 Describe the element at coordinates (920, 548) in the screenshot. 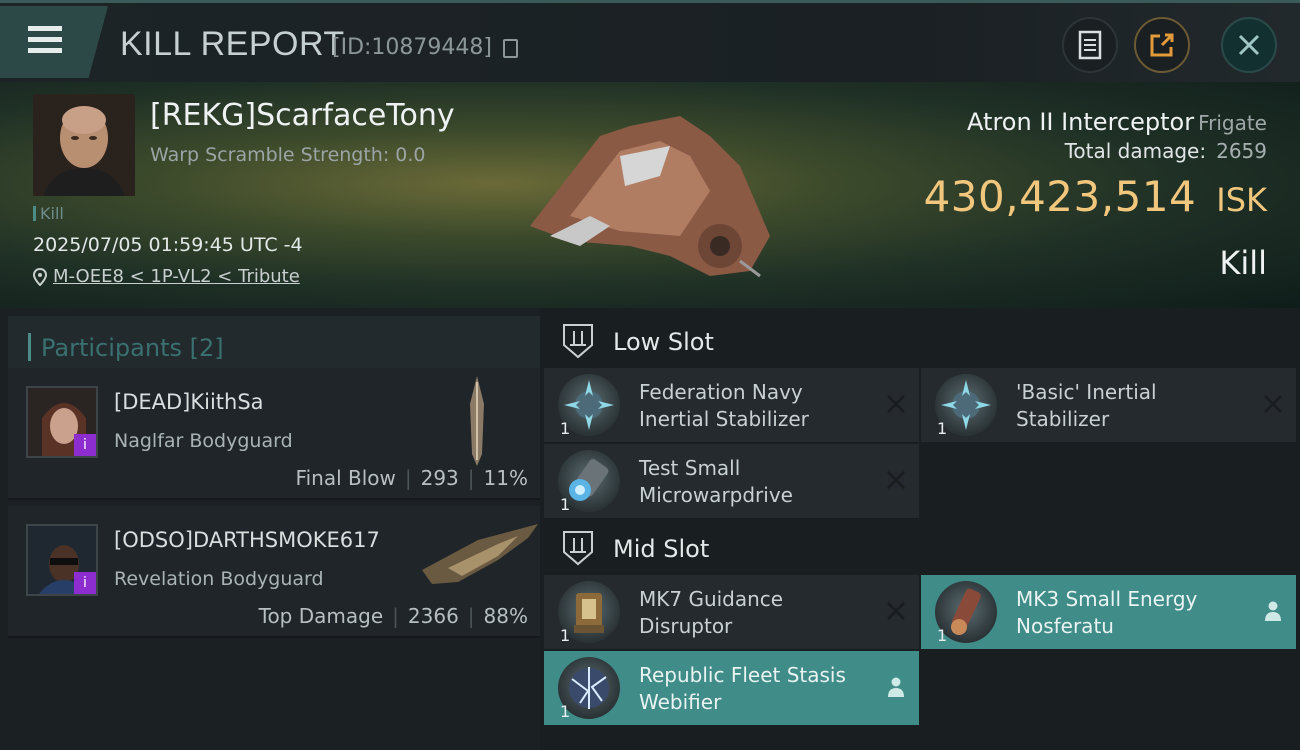

I see `mid-slot-header: Mid Slot` at that location.